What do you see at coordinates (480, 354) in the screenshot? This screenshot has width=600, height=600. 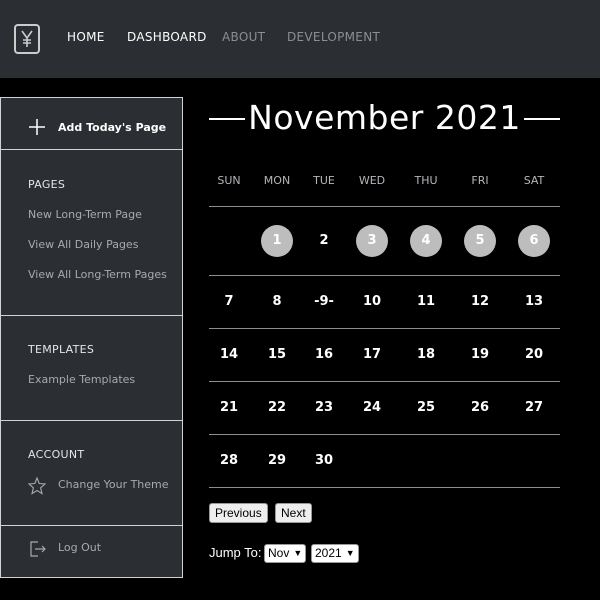 I see `calendar-day: 19` at bounding box center [480, 354].